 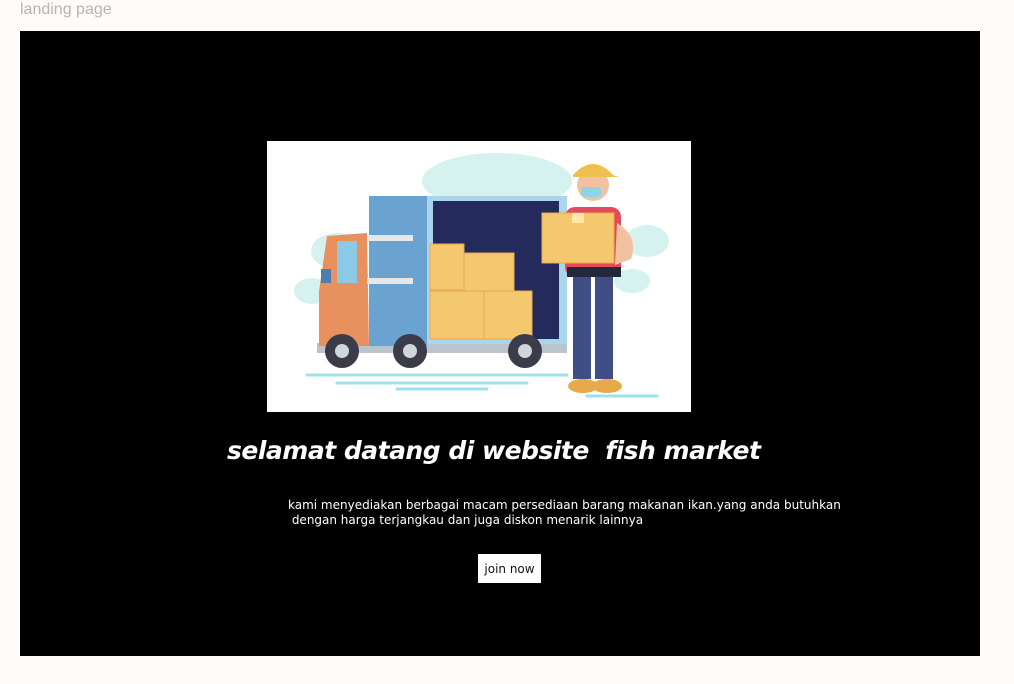 What do you see at coordinates (66, 9) in the screenshot?
I see `page-label: landing page` at bounding box center [66, 9].